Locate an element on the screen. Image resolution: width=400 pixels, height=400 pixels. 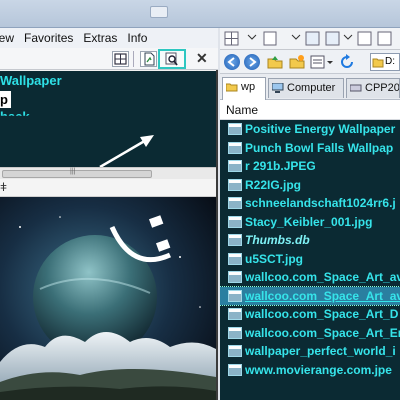
toolbar-icons is located at coordinates (308, 38).